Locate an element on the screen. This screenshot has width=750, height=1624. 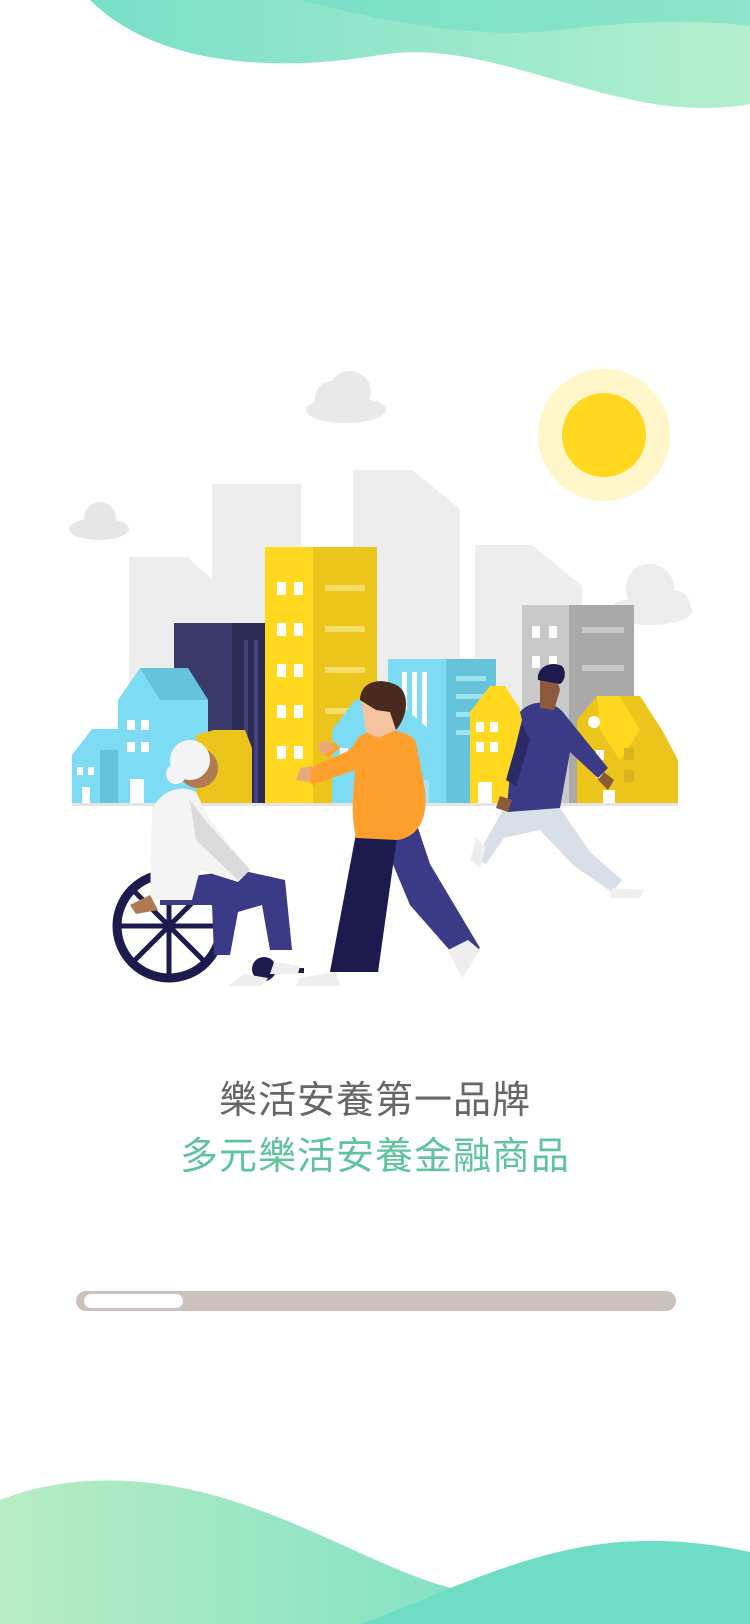
loading-progress-bar is located at coordinates (376, 1301).